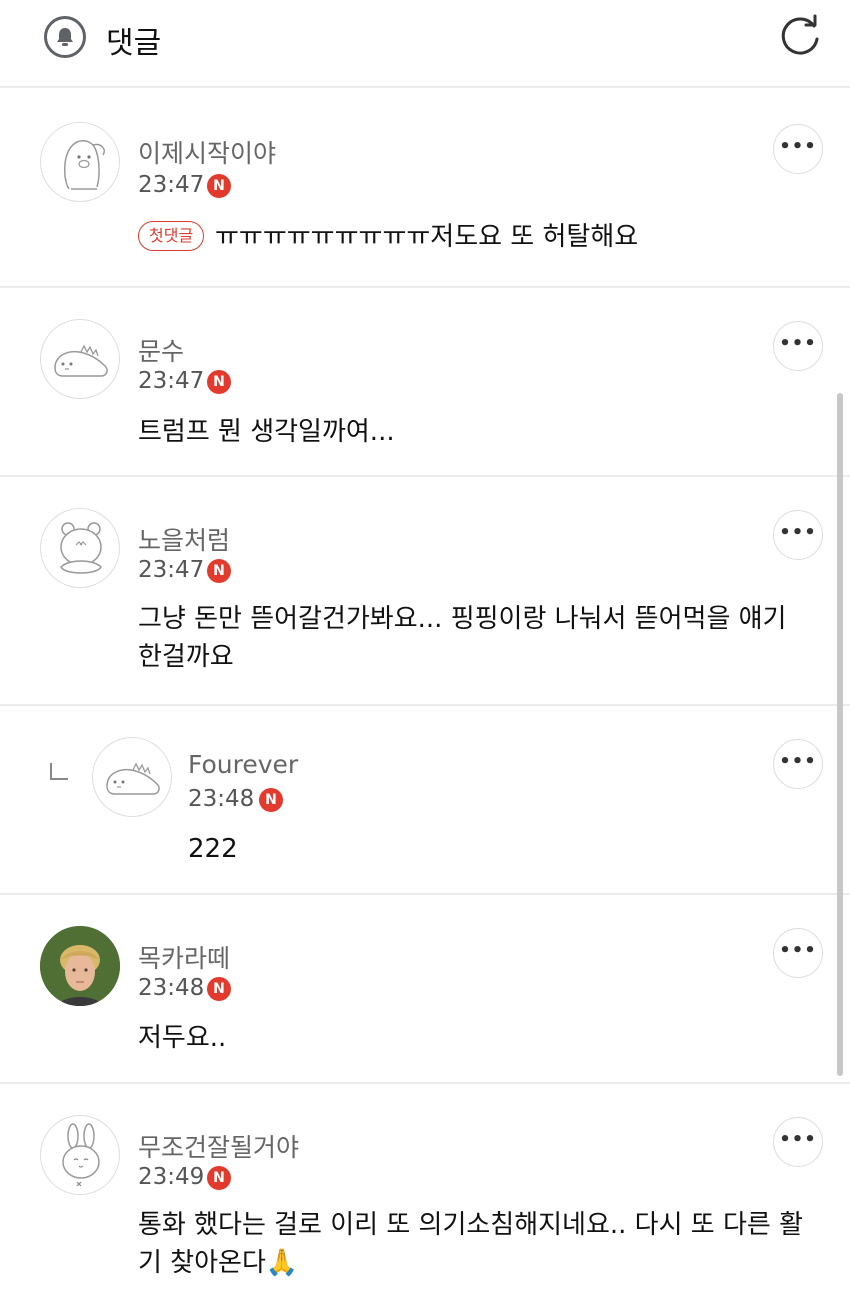 This screenshot has width=850, height=1308. I want to click on comment-item: 목카라떼 23:48 N 저두요.. •••, so click(425, 989).